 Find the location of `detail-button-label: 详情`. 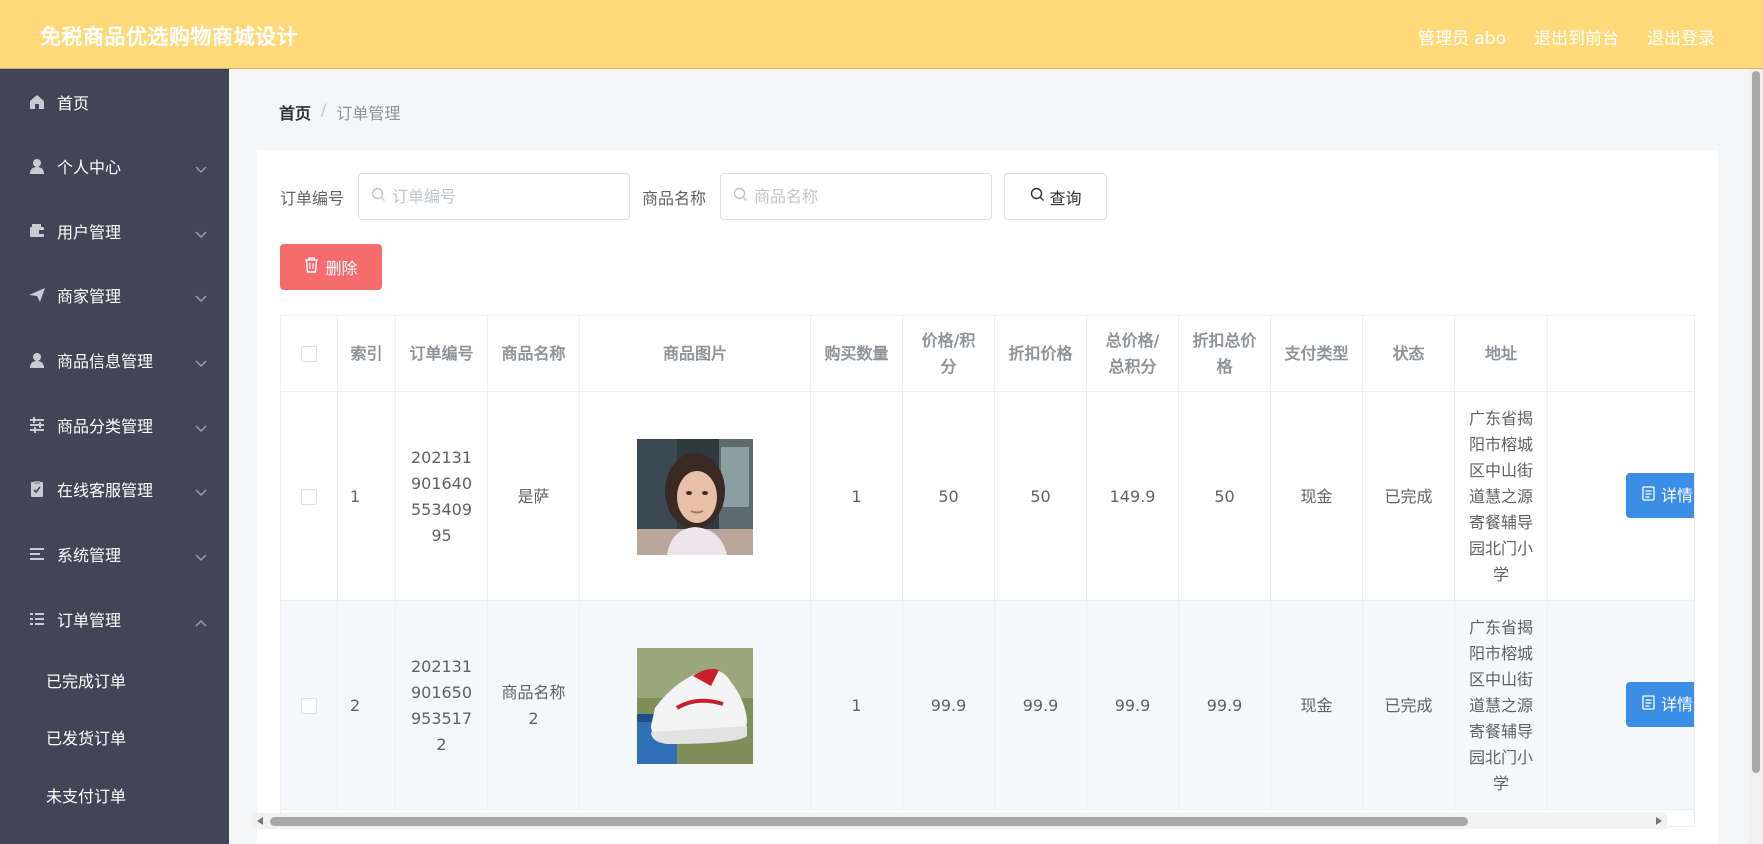

detail-button-label: 详情 is located at coordinates (1677, 495).